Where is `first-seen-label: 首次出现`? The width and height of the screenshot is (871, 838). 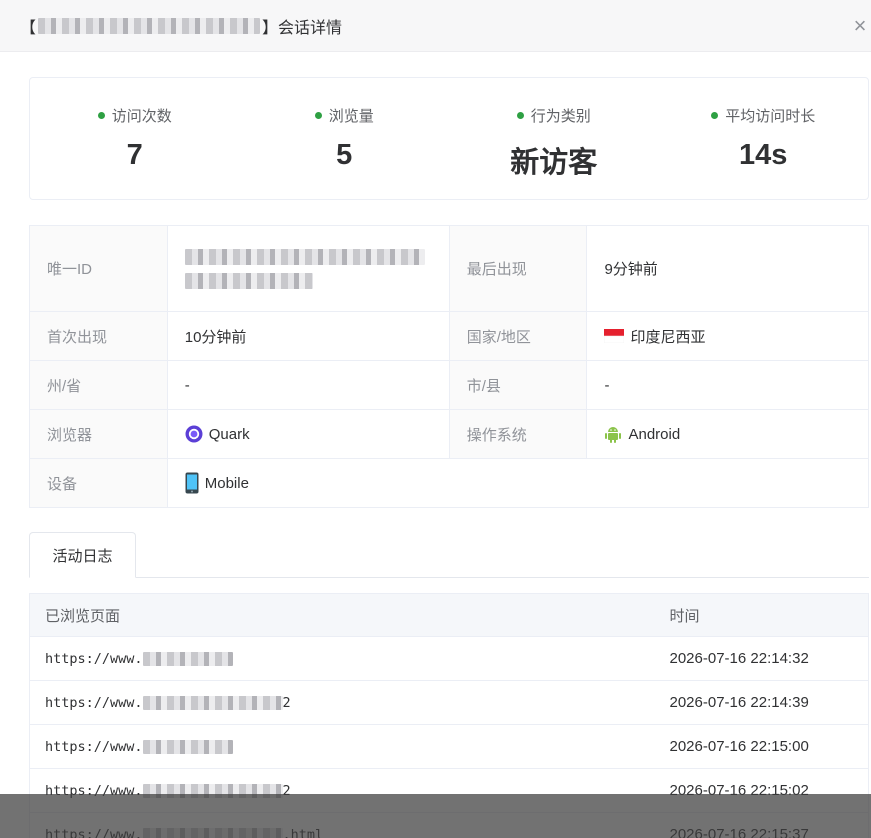 first-seen-label: 首次出现 is located at coordinates (98, 336).